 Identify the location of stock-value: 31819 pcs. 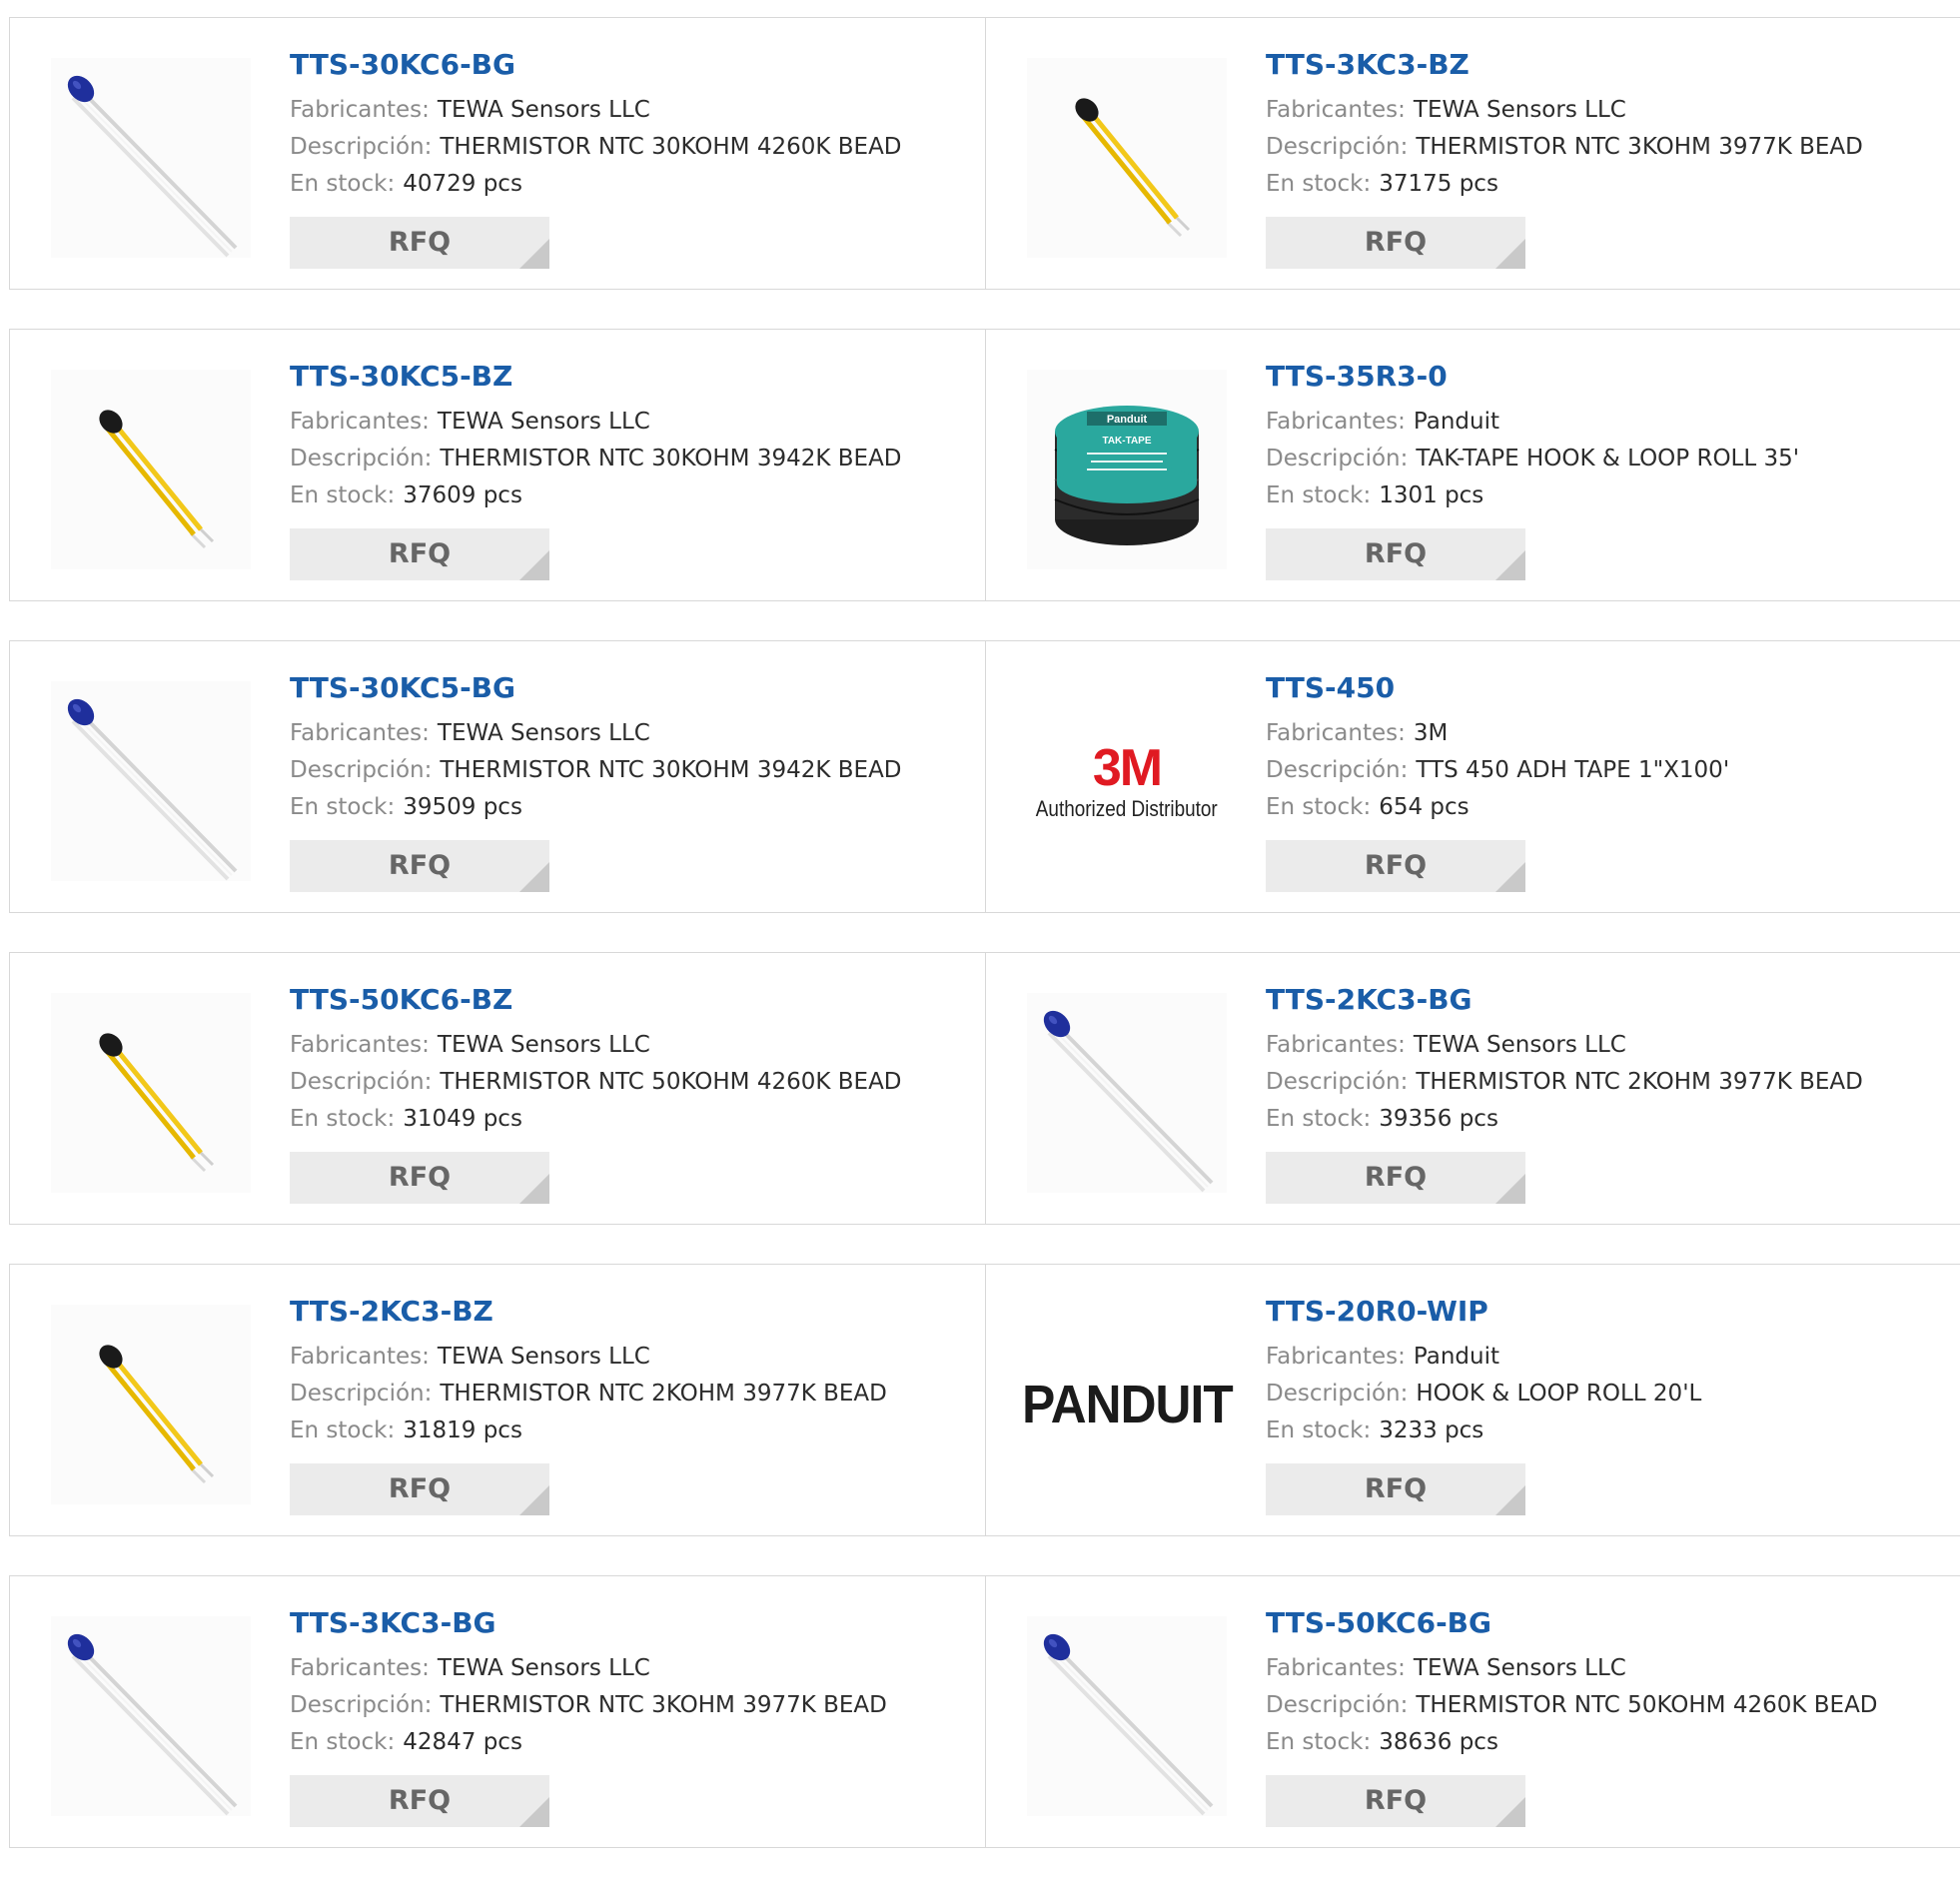
(462, 1430).